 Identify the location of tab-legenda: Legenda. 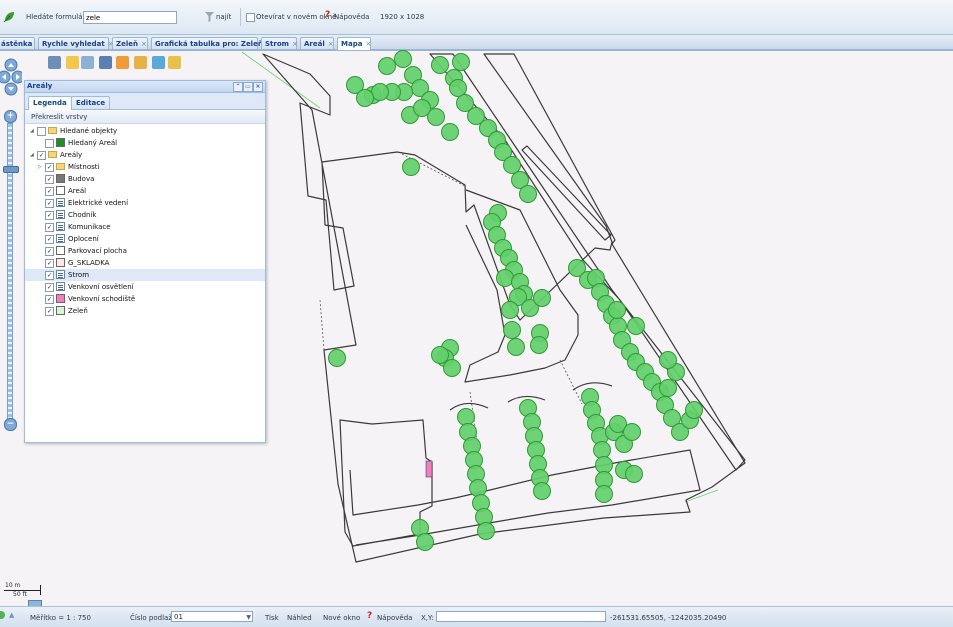
(50, 103).